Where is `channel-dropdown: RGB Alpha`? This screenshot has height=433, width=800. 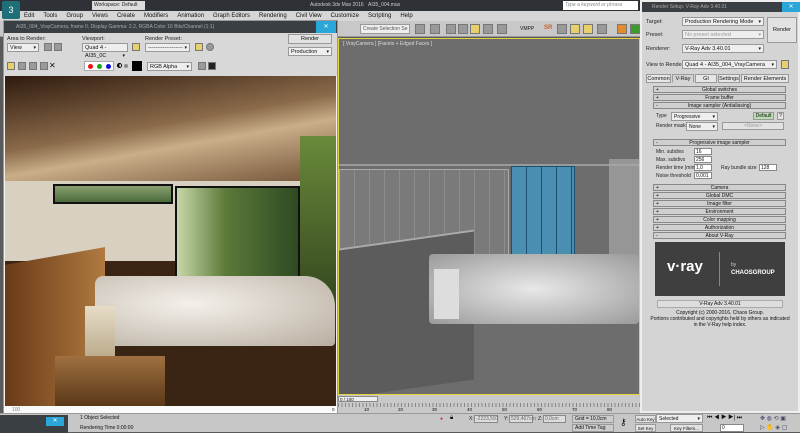
channel-dropdown: RGB Alpha is located at coordinates (169, 66).